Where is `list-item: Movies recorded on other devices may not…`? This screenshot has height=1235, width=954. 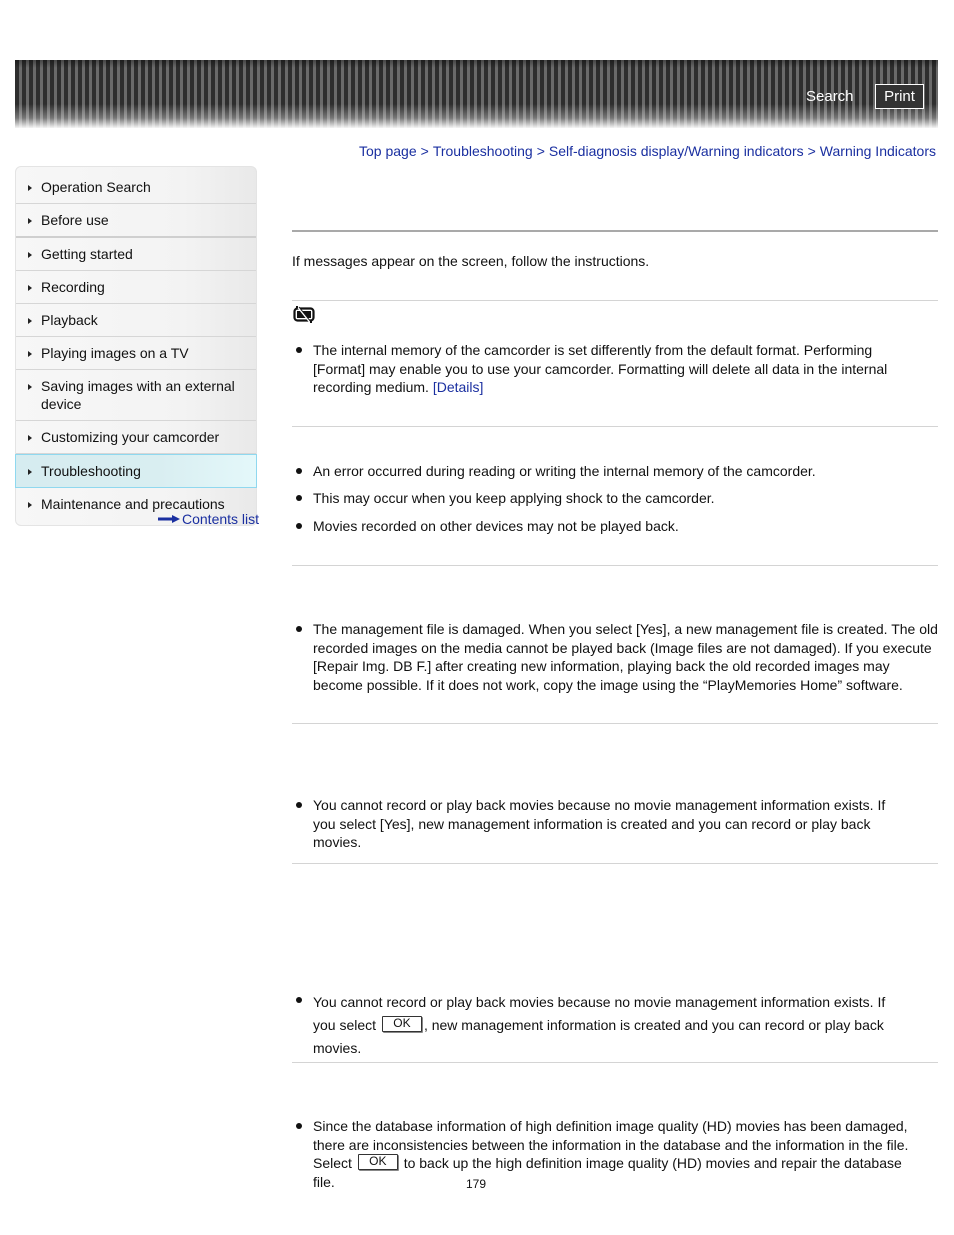
list-item: Movies recorded on other devices may not… is located at coordinates (618, 526).